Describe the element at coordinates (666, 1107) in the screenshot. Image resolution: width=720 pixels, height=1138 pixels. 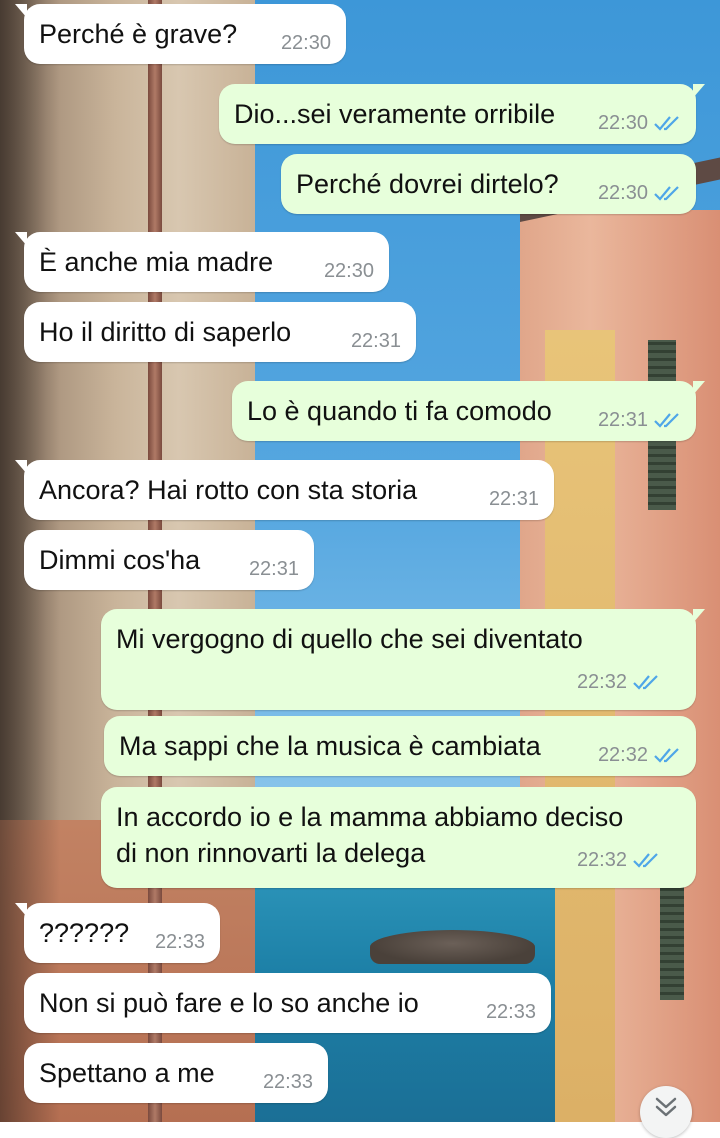
I see `double-chevron-down-icon` at that location.